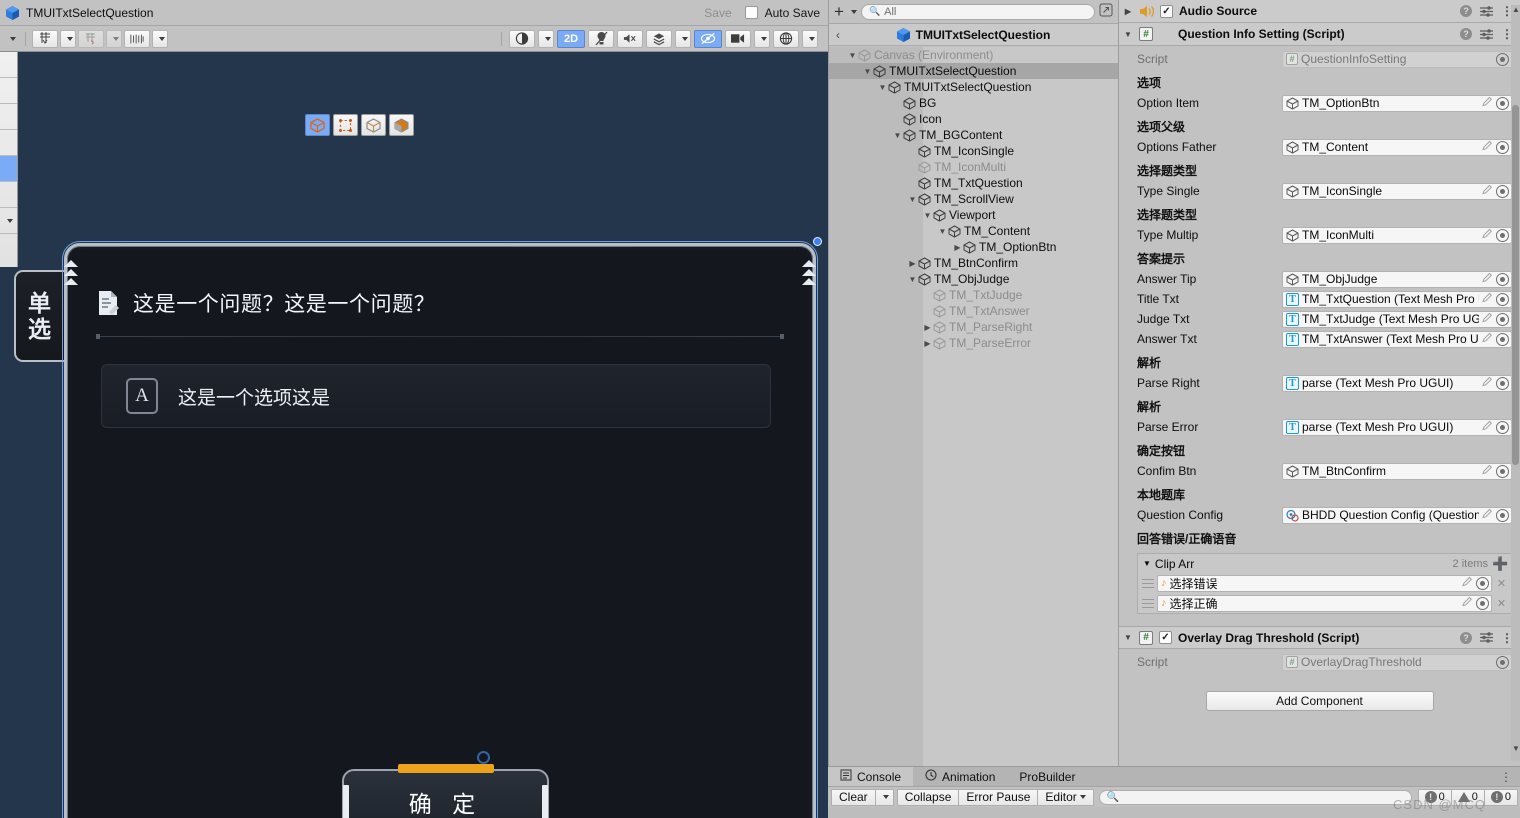 The width and height of the screenshot is (1520, 818). I want to click on remove-clip-button-1: ✕, so click(1501, 603).